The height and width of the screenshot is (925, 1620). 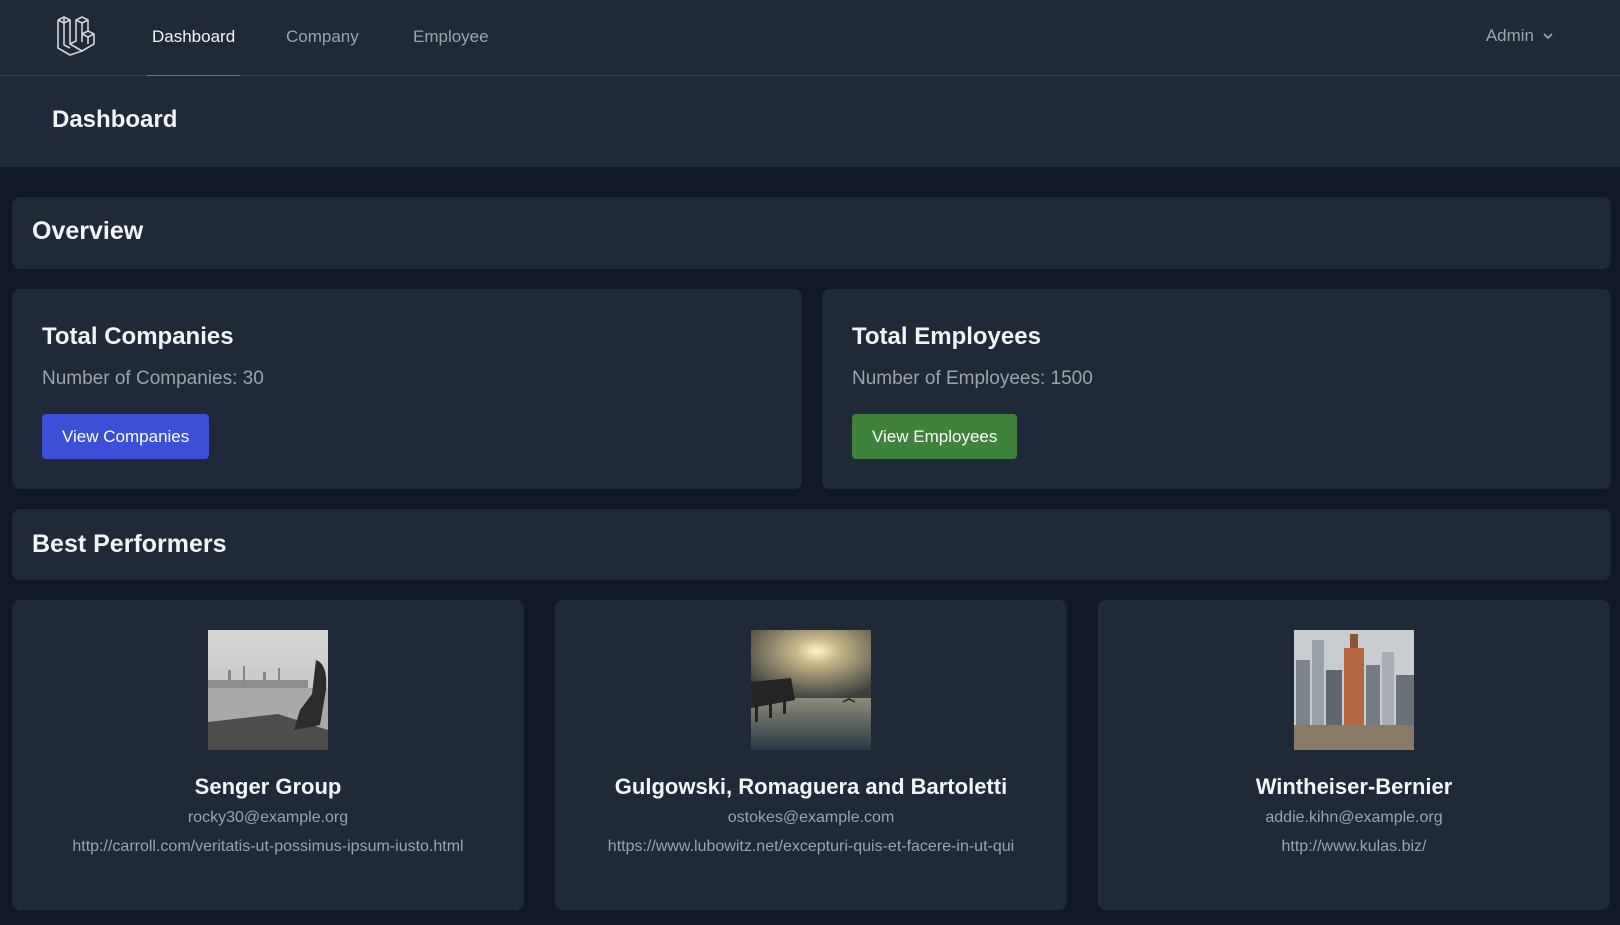 What do you see at coordinates (811, 817) in the screenshot?
I see `company-email: ostokes@example.com` at bounding box center [811, 817].